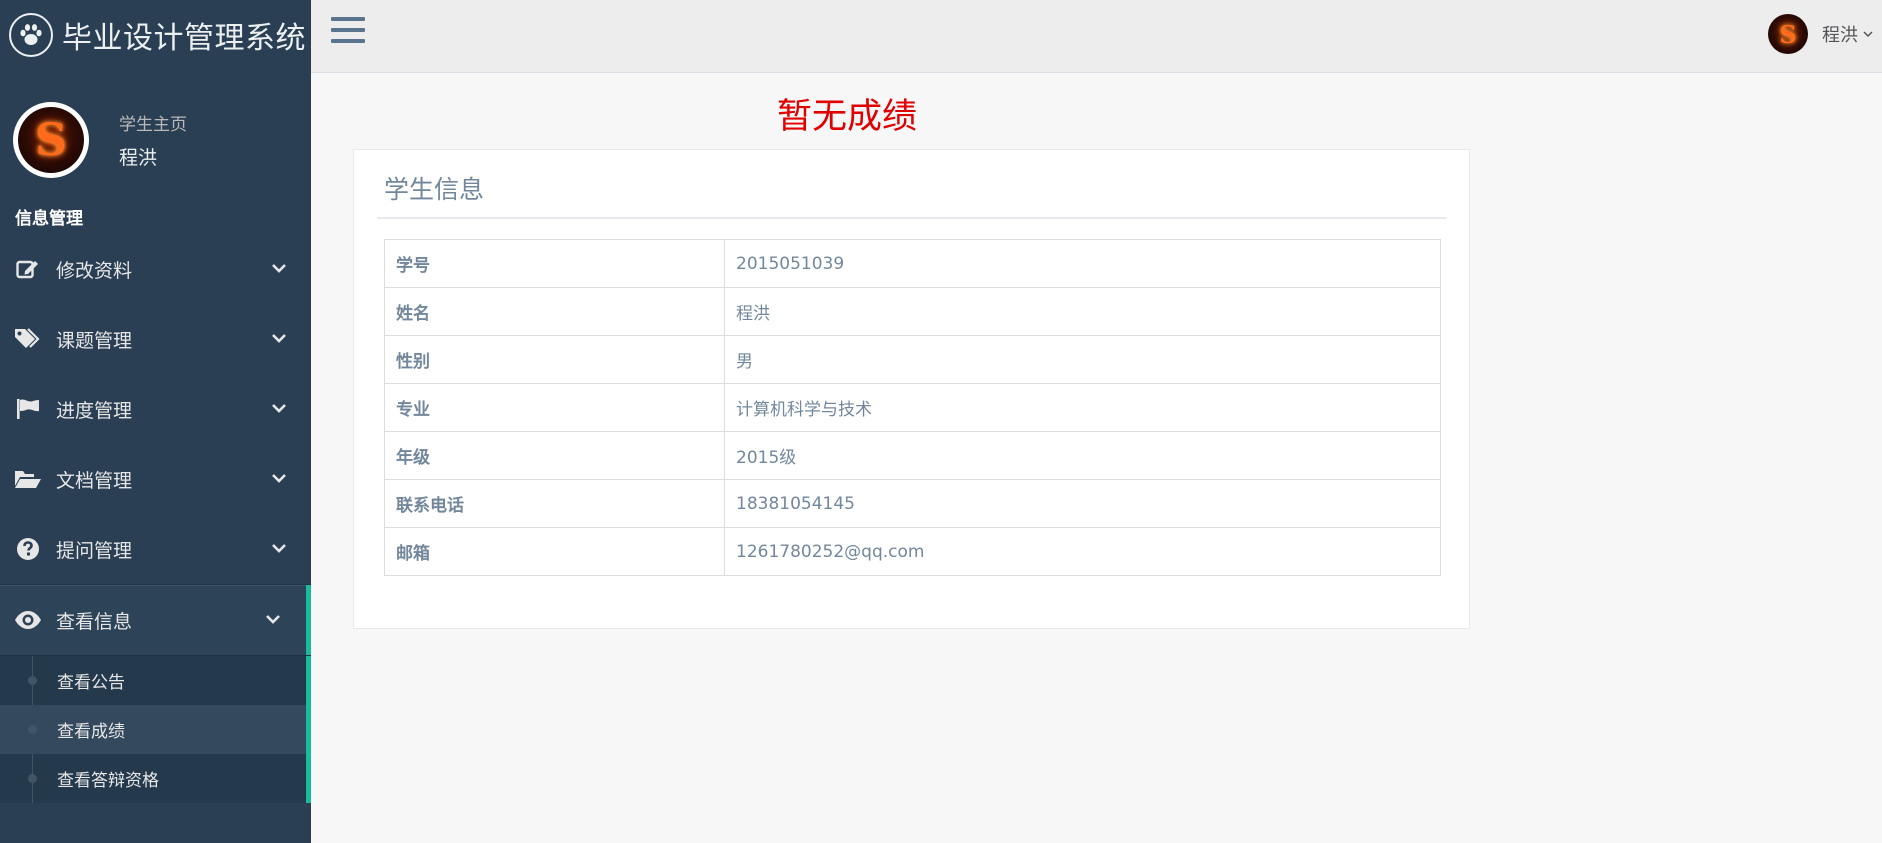 Image resolution: width=1882 pixels, height=843 pixels. Describe the element at coordinates (1840, 35) in the screenshot. I see `user-name: 程洪` at that location.